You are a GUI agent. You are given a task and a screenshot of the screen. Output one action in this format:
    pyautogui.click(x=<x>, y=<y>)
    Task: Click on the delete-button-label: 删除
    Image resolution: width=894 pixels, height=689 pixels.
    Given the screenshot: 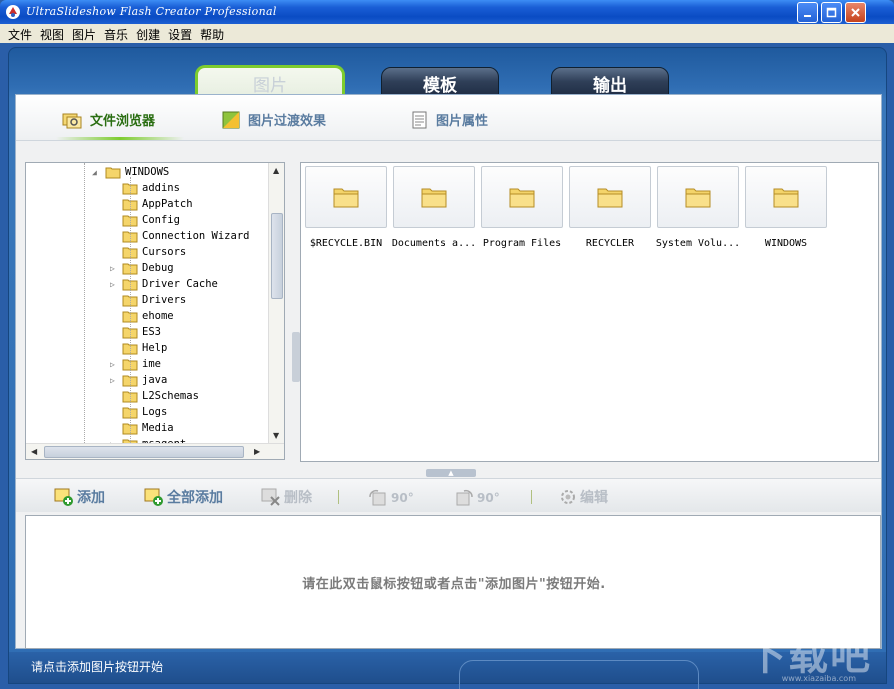 What is the action you would take?
    pyautogui.click(x=298, y=498)
    